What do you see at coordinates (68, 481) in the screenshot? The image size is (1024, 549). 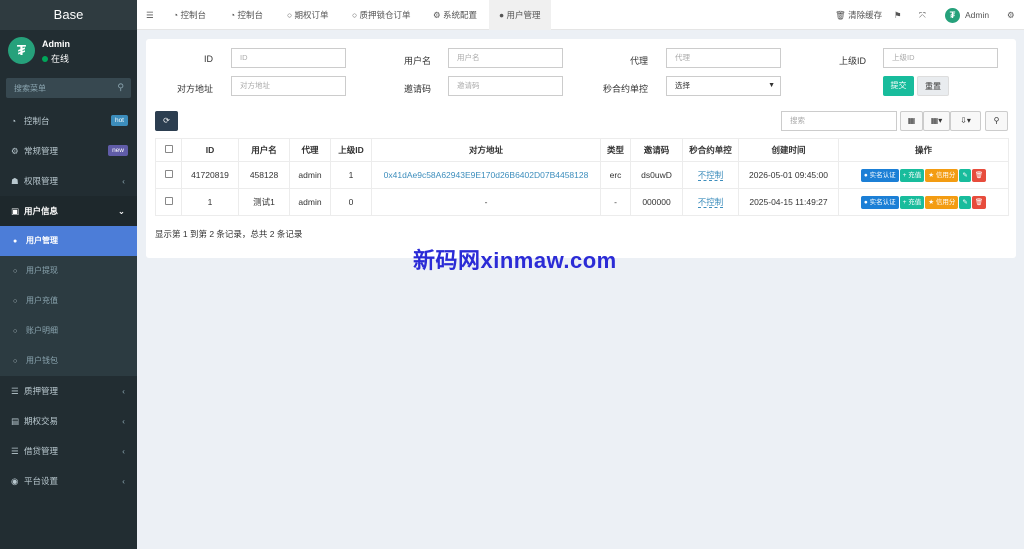 I see `sidebar-item-platform-settings: ◉ 平台设置 ‹` at bounding box center [68, 481].